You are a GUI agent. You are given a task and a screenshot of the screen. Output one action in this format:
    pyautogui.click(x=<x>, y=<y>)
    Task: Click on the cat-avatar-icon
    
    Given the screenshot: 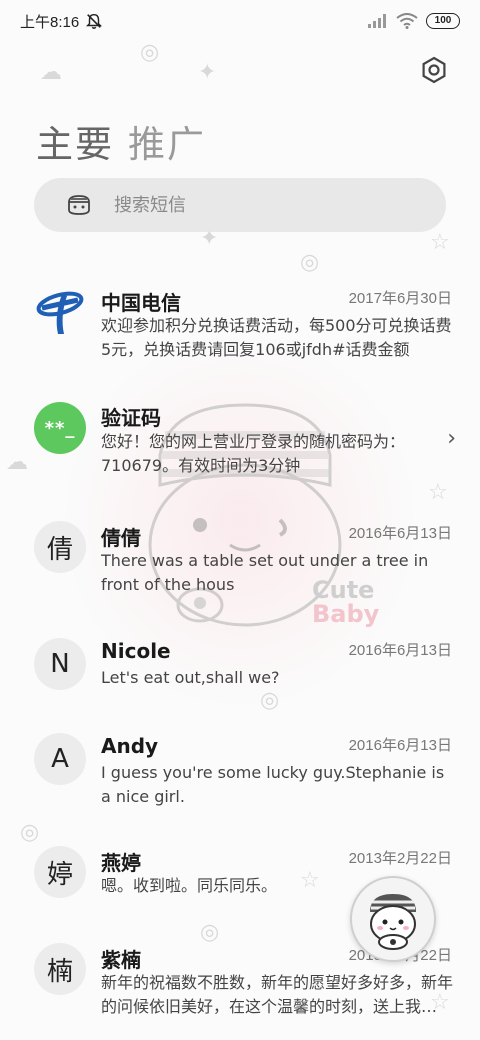 What is the action you would take?
    pyautogui.click(x=393, y=922)
    